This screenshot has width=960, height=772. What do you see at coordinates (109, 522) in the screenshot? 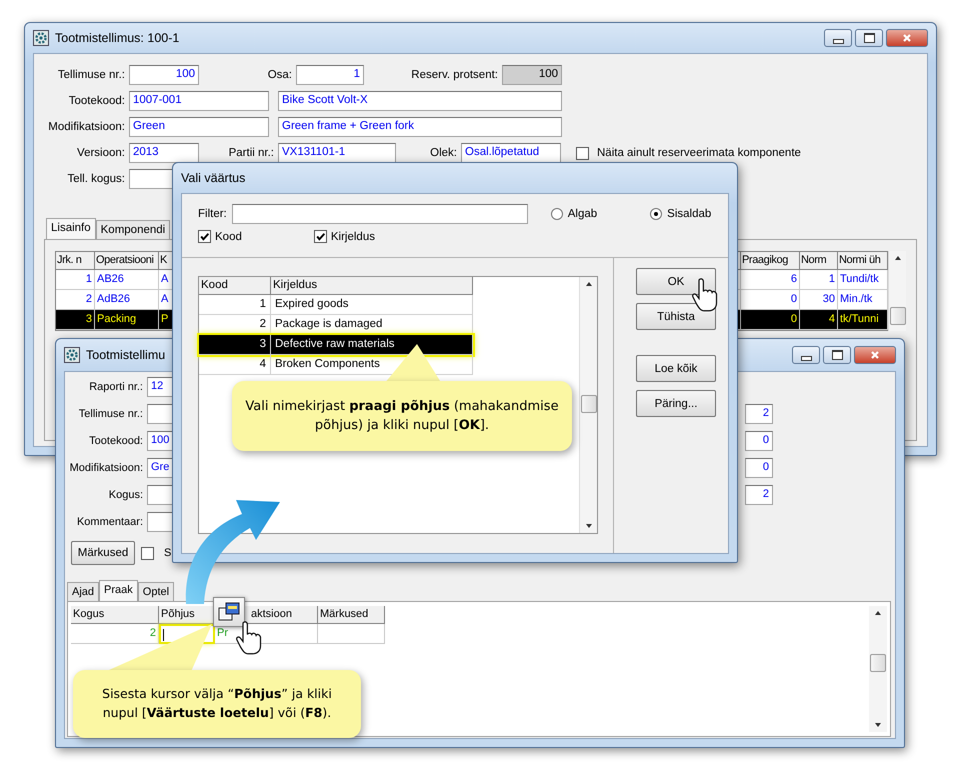
I see `field-label: Kommentaar:` at bounding box center [109, 522].